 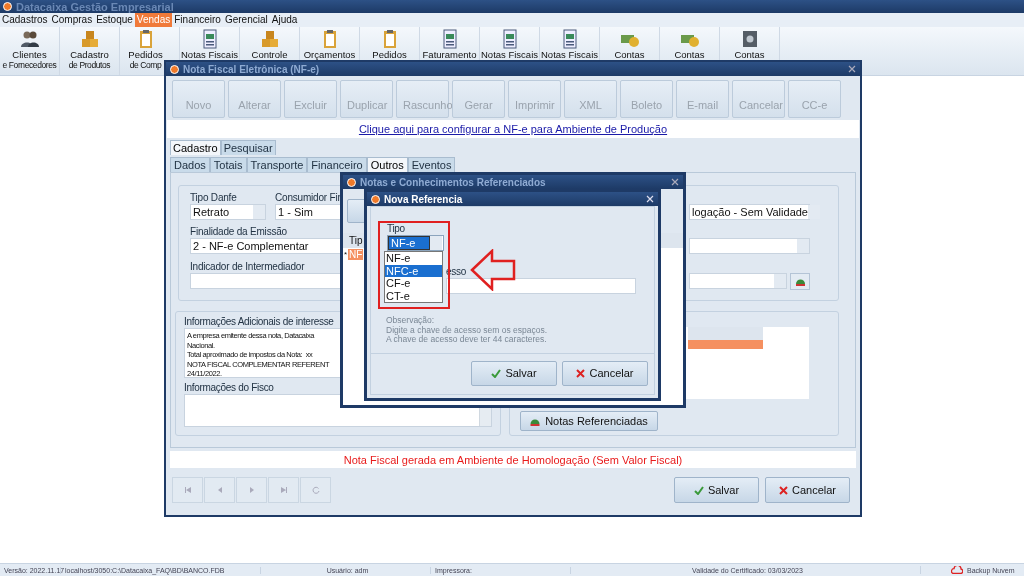 I want to click on first-button, so click(x=187, y=490).